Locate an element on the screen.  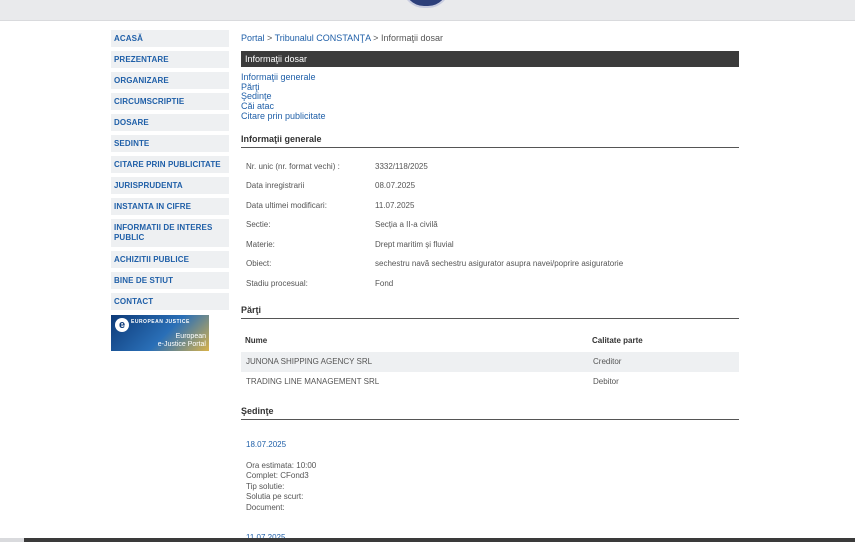
info-row: Materie: Drept maritim și fluvial is located at coordinates (490, 250).